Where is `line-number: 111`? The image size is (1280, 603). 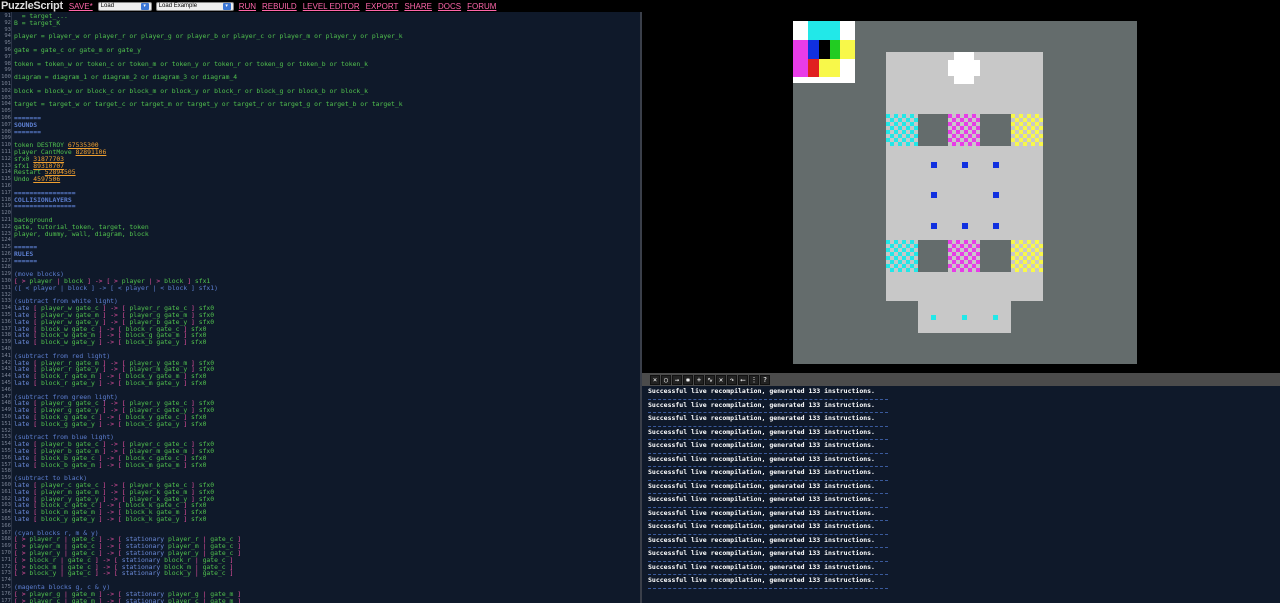
line-number: 111 is located at coordinates (6, 151).